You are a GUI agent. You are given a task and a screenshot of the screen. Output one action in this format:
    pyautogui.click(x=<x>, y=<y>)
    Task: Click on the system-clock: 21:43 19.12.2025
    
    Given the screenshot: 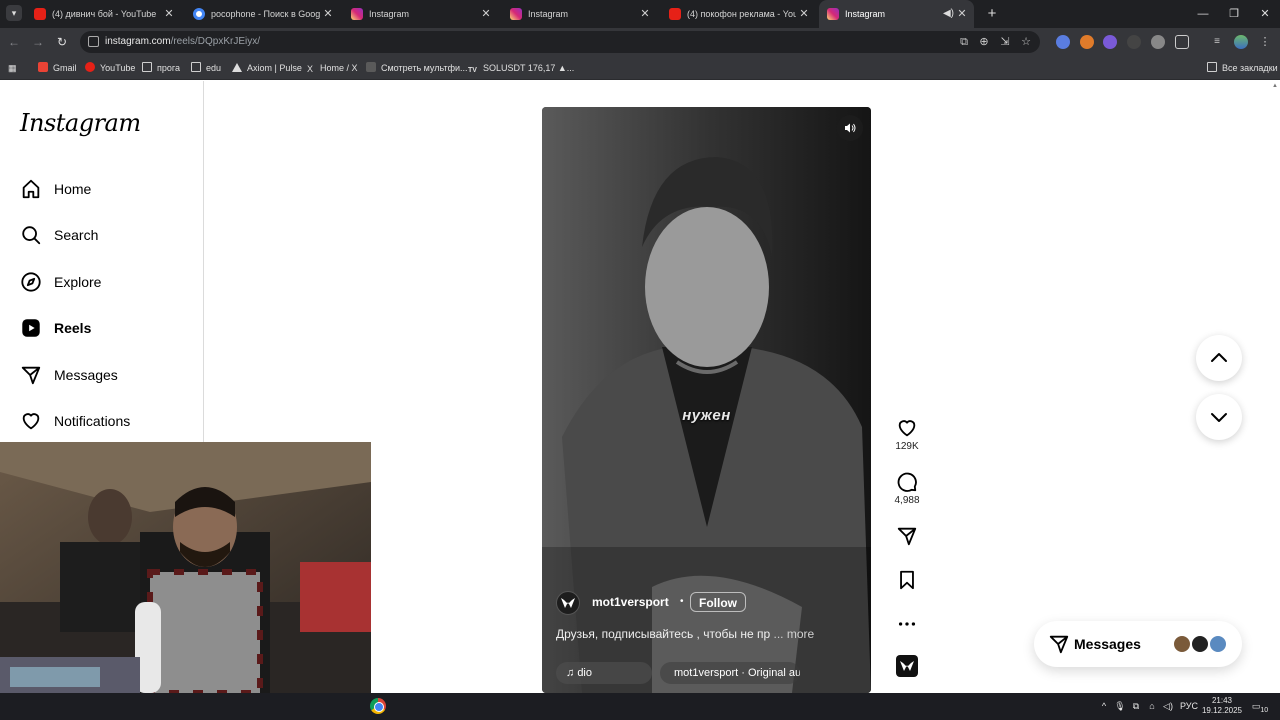 What is the action you would take?
    pyautogui.click(x=1222, y=706)
    